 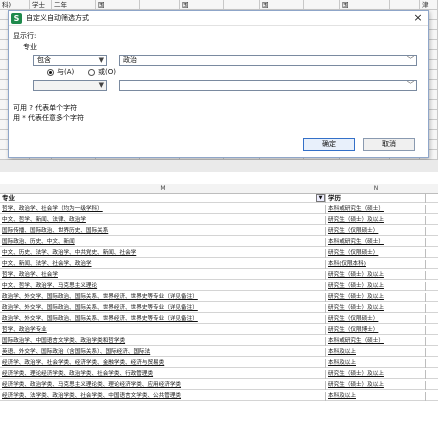 What do you see at coordinates (163, 242) in the screenshot?
I see `cell-major: 国际政治、历史、中文、新闻` at bounding box center [163, 242].